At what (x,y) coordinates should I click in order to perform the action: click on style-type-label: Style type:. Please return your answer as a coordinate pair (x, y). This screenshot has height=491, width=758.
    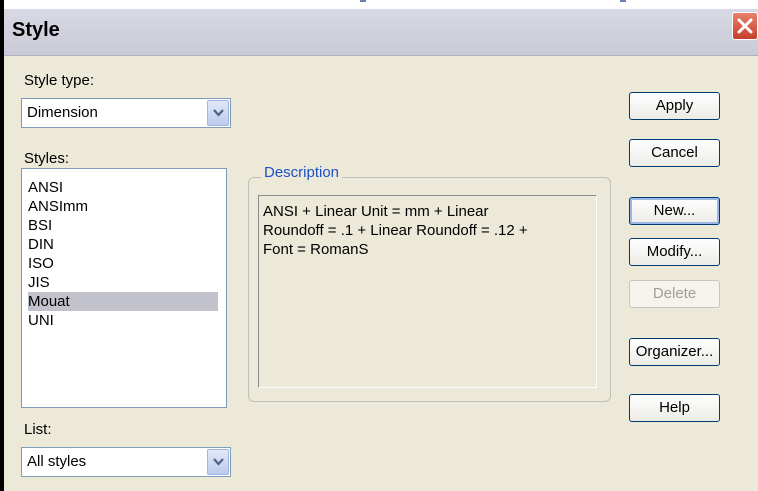
    Looking at the image, I should click on (59, 80).